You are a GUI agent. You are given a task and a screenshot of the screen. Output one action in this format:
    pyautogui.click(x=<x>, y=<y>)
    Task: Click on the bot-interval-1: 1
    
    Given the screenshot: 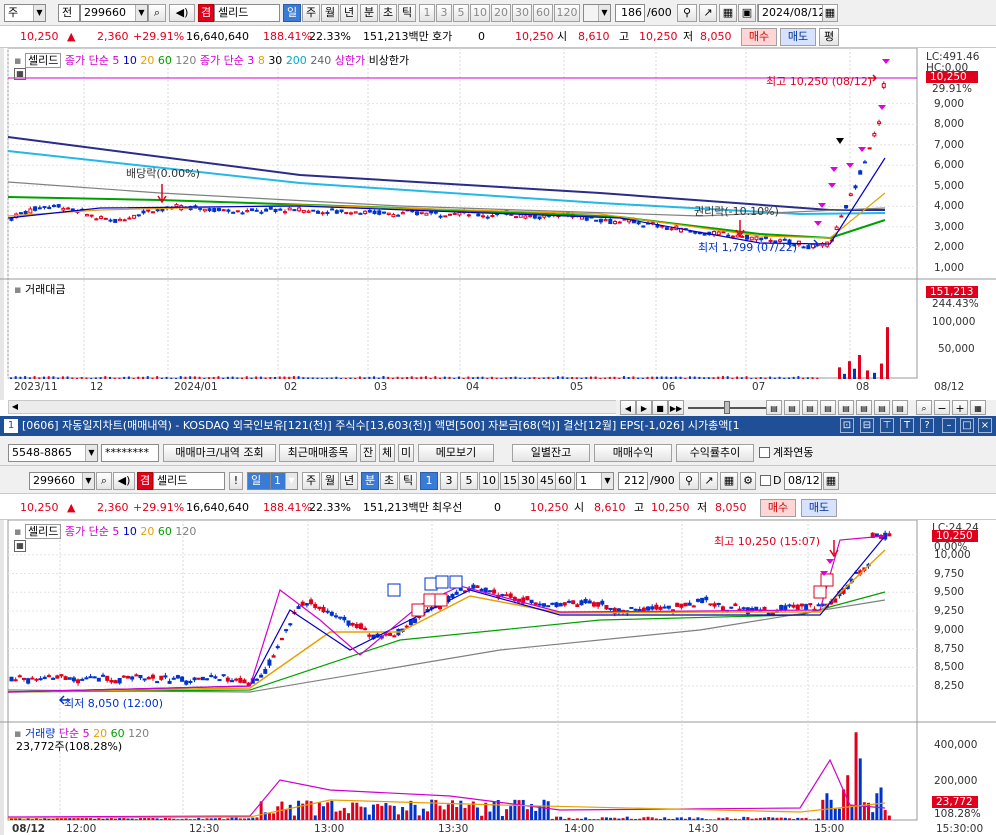 What is the action you would take?
    pyautogui.click(x=429, y=481)
    